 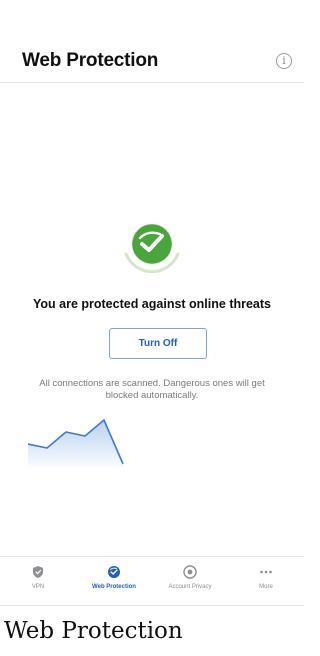 What do you see at coordinates (284, 61) in the screenshot?
I see `info-button: i` at bounding box center [284, 61].